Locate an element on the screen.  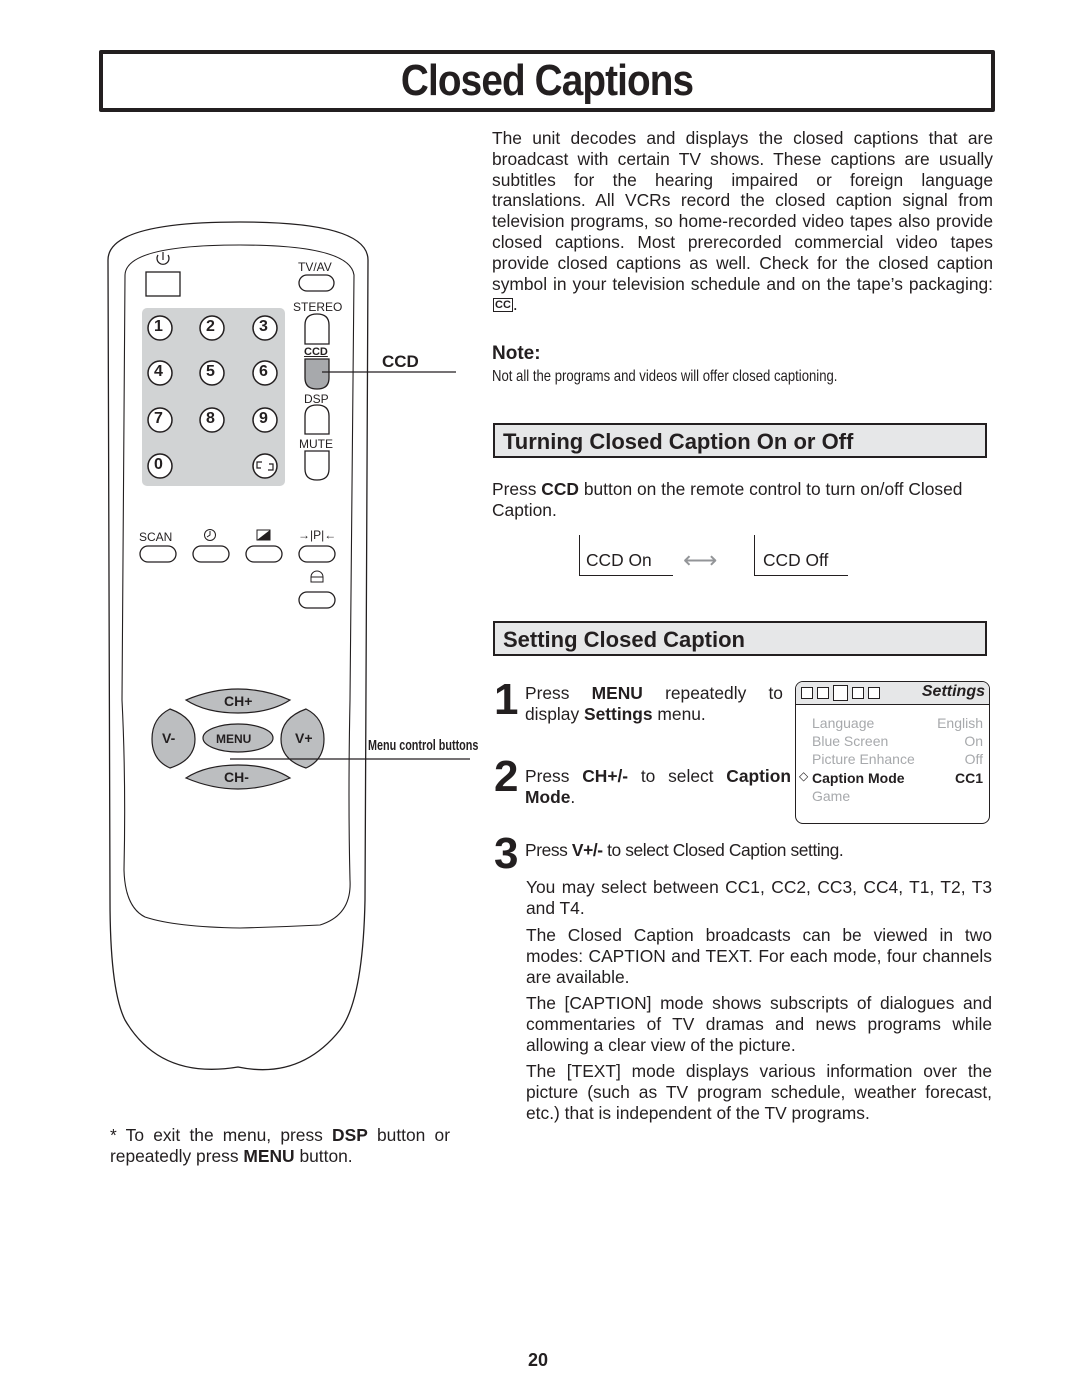
menu-callout-label: Menu control buttons is located at coordinates (423, 745).